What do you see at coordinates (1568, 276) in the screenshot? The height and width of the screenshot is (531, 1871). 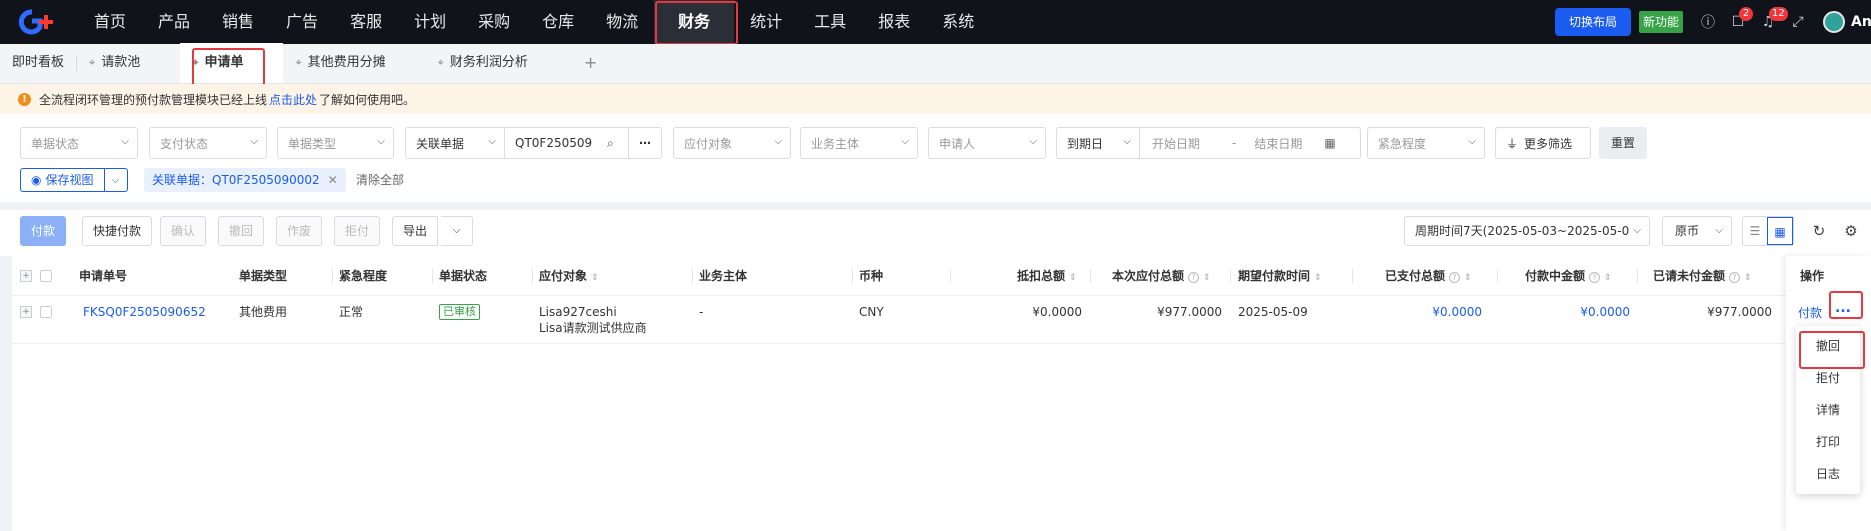 I see `col-paying: 付款中金额? ⇕` at bounding box center [1568, 276].